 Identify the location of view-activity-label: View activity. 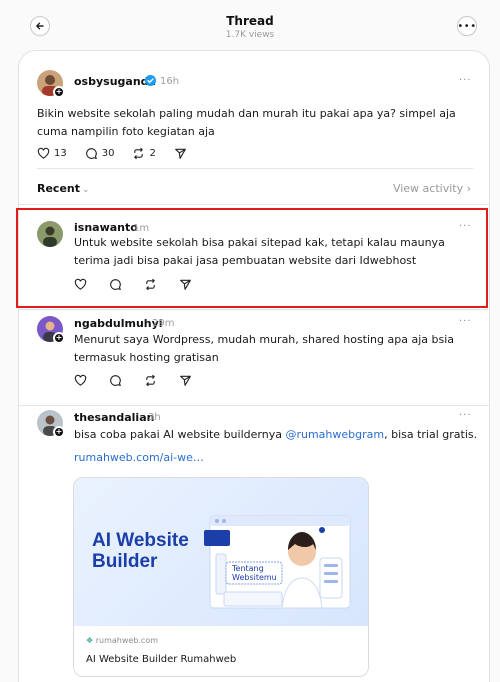
(428, 188).